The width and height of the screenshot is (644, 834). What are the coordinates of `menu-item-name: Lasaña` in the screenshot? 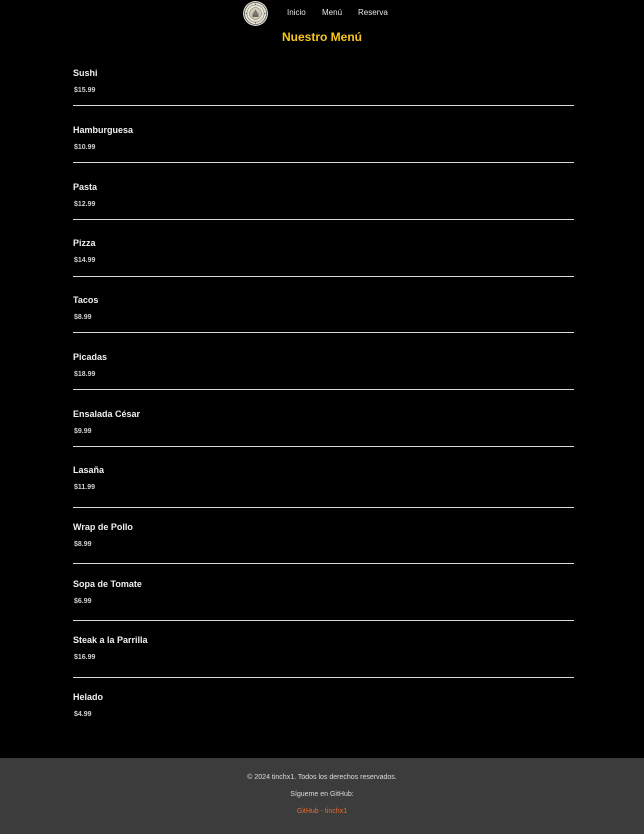 It's located at (89, 470).